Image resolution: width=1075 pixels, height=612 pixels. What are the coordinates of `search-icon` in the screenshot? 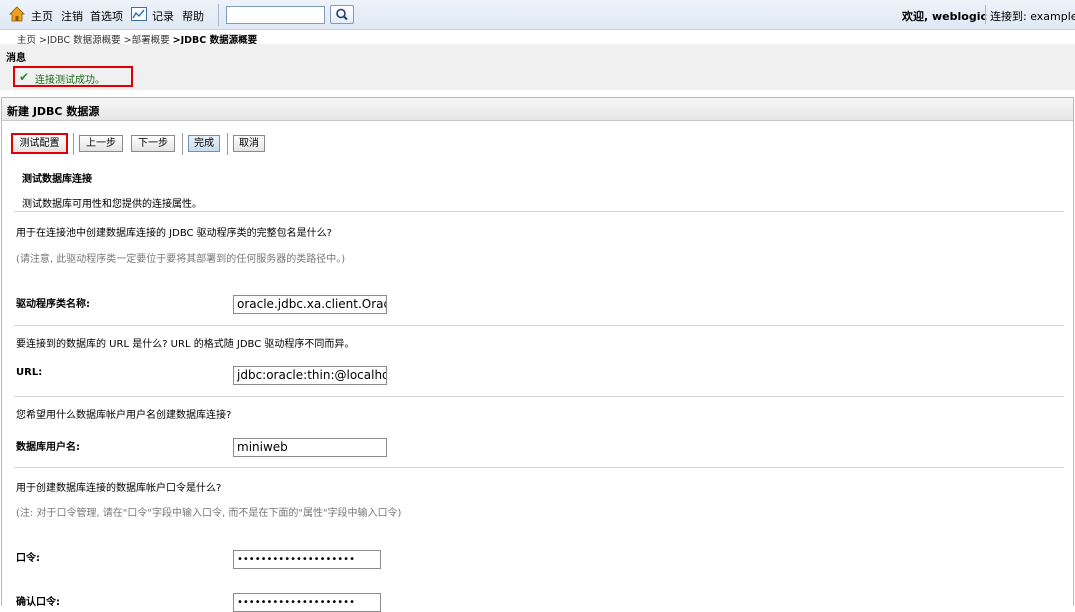 It's located at (342, 14).